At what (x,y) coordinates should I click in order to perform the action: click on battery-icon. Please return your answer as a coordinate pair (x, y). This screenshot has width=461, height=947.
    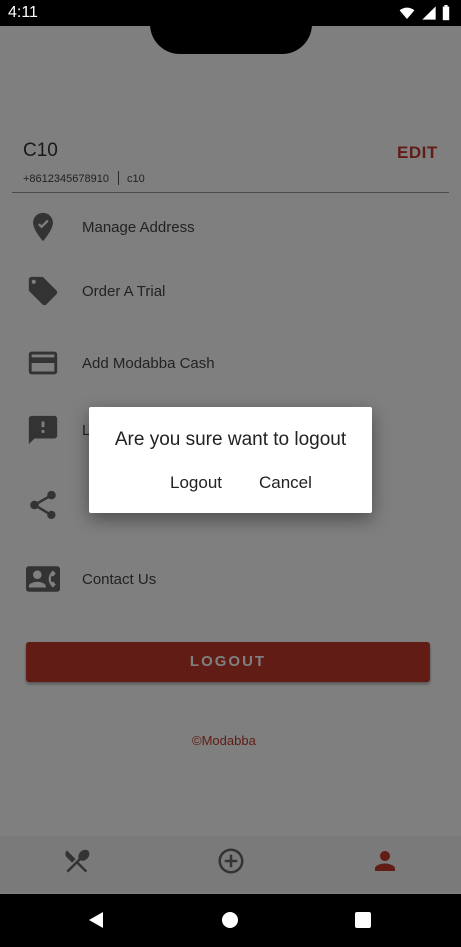
    Looking at the image, I should click on (446, 13).